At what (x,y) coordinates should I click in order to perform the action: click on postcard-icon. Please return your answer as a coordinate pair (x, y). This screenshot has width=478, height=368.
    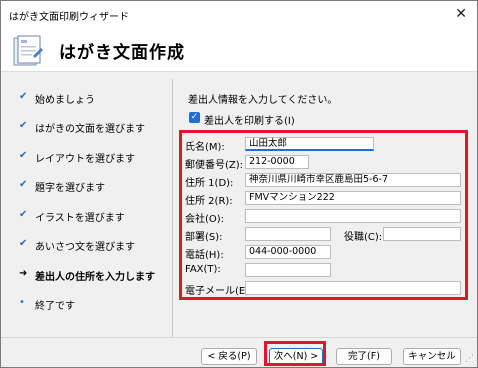
    Looking at the image, I should click on (28, 50).